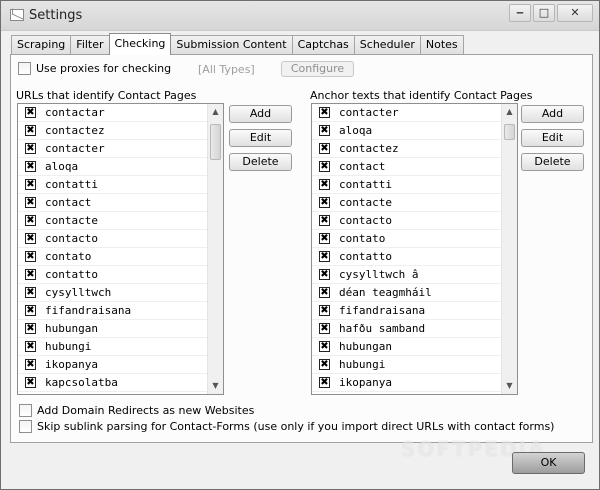 The width and height of the screenshot is (600, 490). I want to click on urls-add-button: Add, so click(260, 114).